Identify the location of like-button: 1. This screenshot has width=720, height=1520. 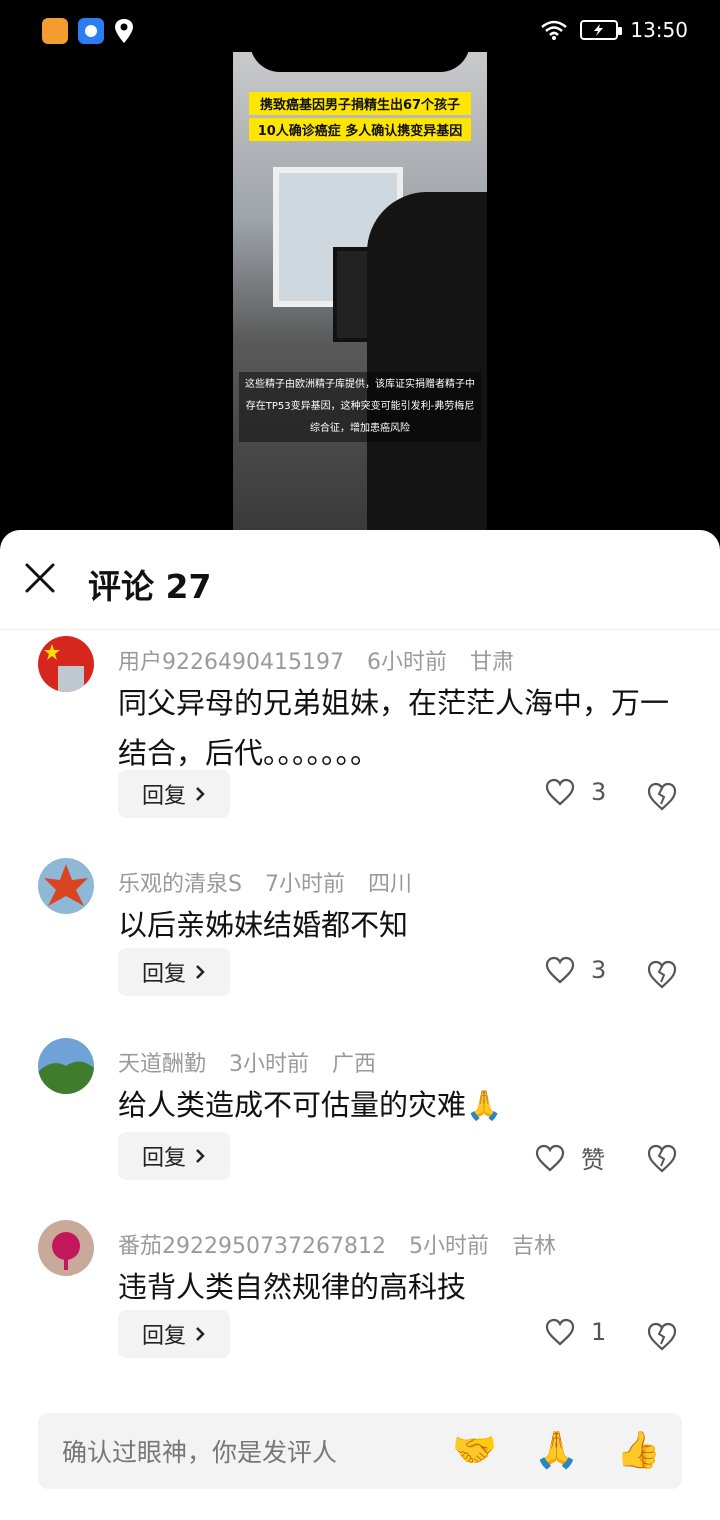
(575, 1332).